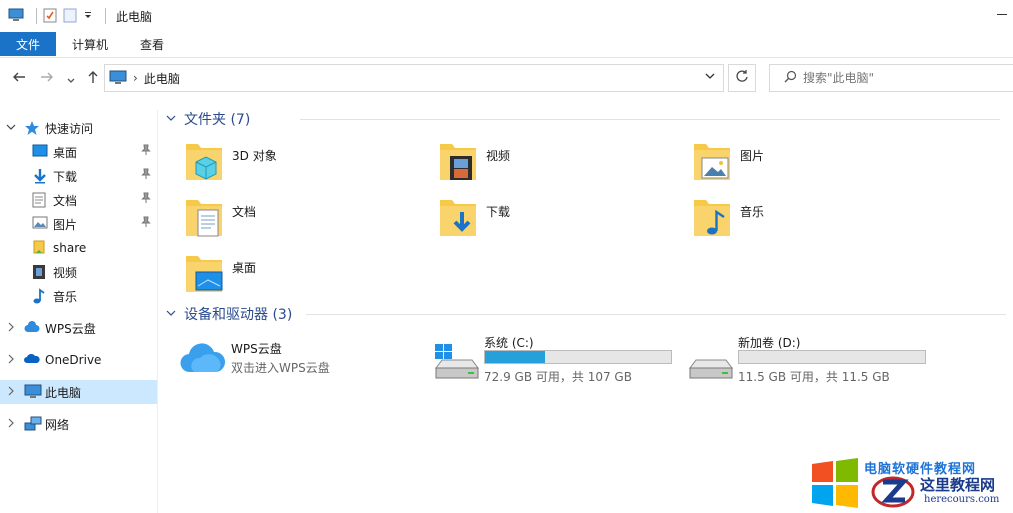 The width and height of the screenshot is (1013, 513). I want to click on folder-name: 文档, so click(244, 212).